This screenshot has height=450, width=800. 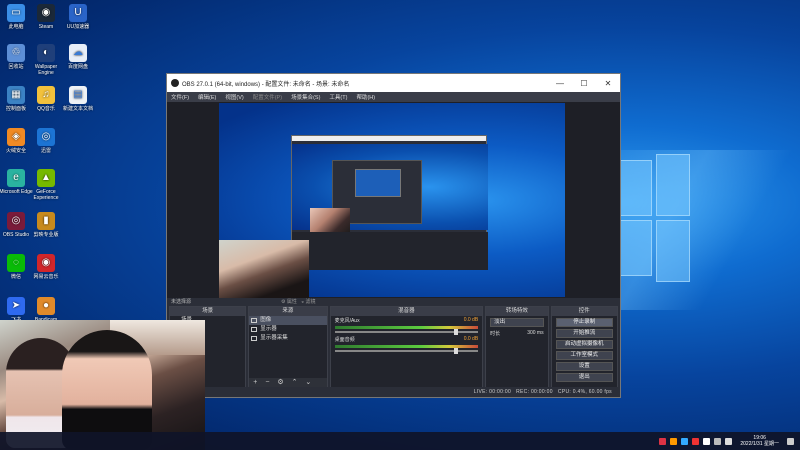 I want to click on settings-button: 设置, so click(x=584, y=366).